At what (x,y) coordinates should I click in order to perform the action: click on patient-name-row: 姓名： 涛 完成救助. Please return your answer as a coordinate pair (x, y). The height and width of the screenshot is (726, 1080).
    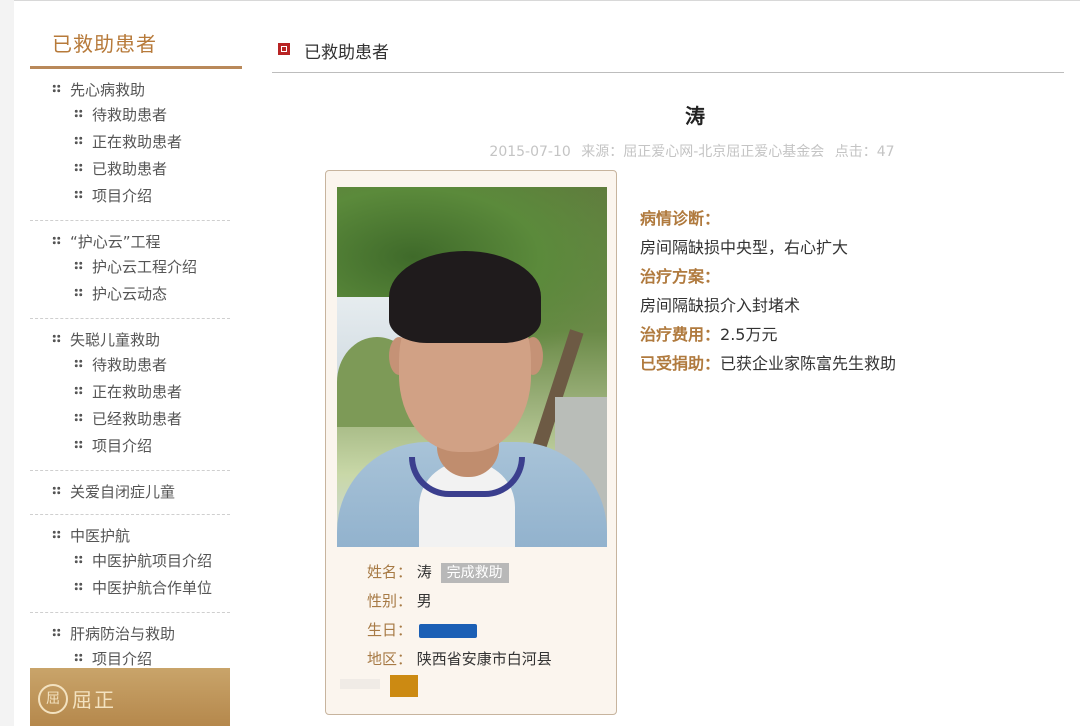
    Looking at the image, I should click on (459, 572).